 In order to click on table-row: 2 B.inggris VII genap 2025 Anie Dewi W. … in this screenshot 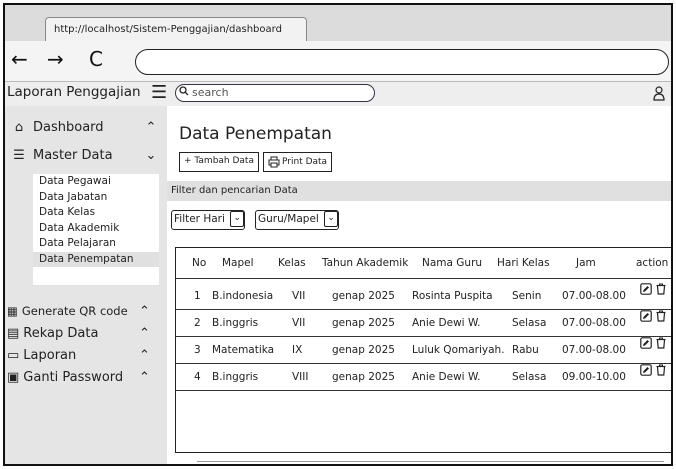, I will do `click(423, 323)`.